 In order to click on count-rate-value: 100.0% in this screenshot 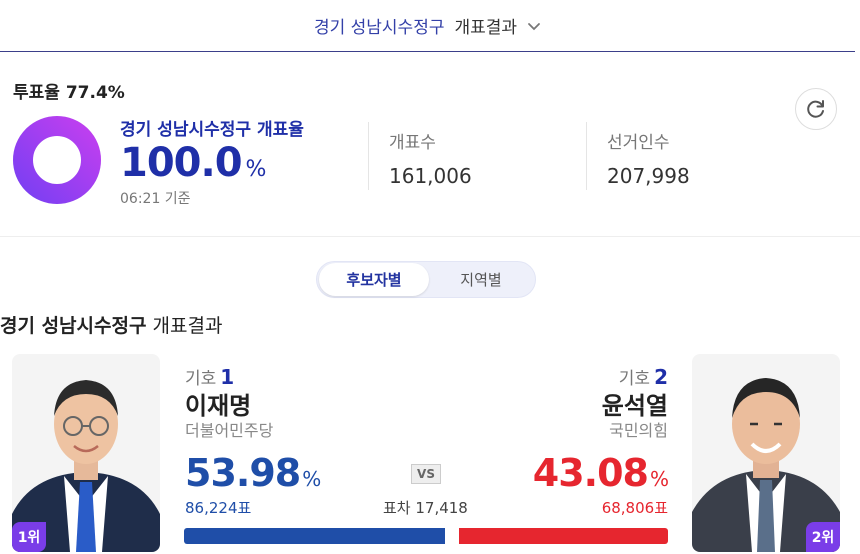, I will do `click(193, 163)`.